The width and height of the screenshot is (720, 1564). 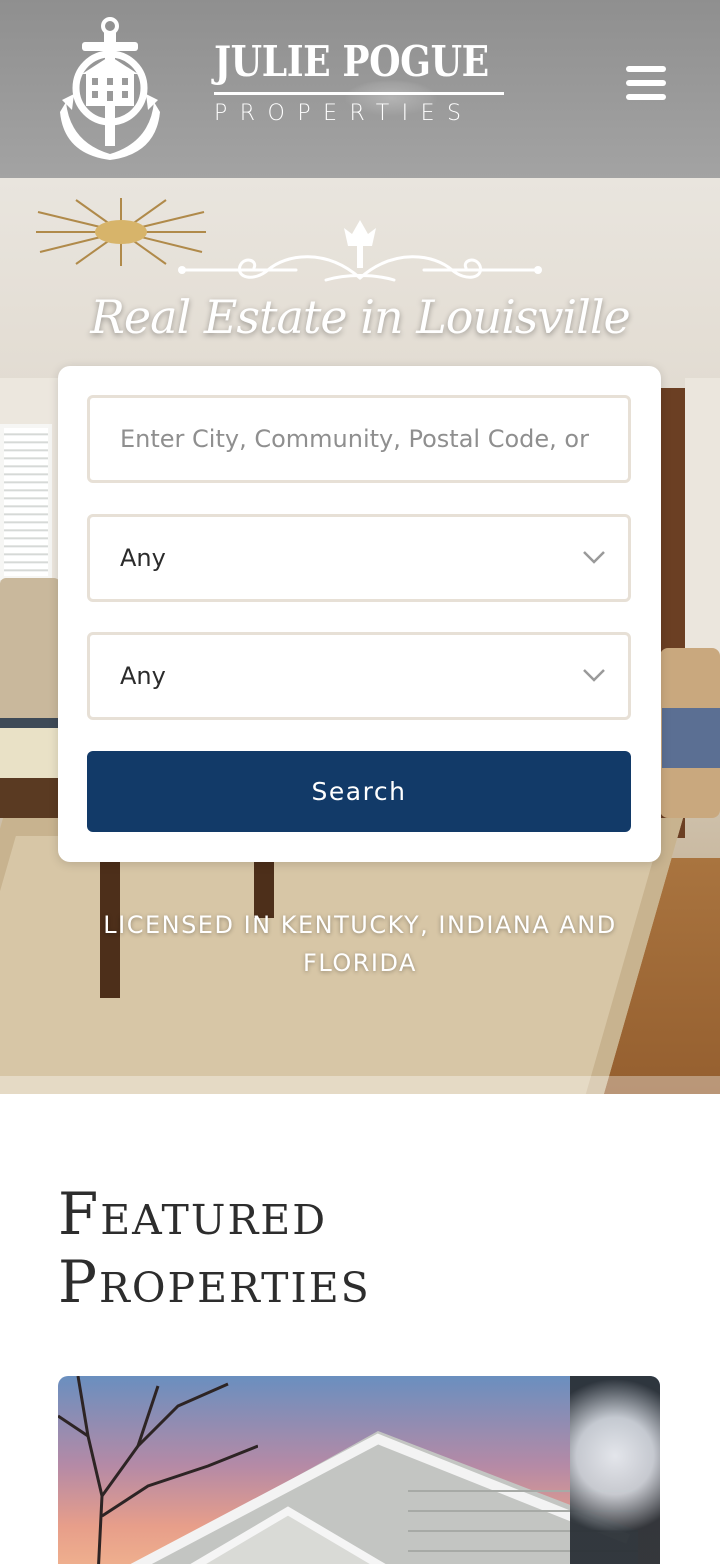 I want to click on brand-subtitle: PROPERTIES, so click(x=344, y=113).